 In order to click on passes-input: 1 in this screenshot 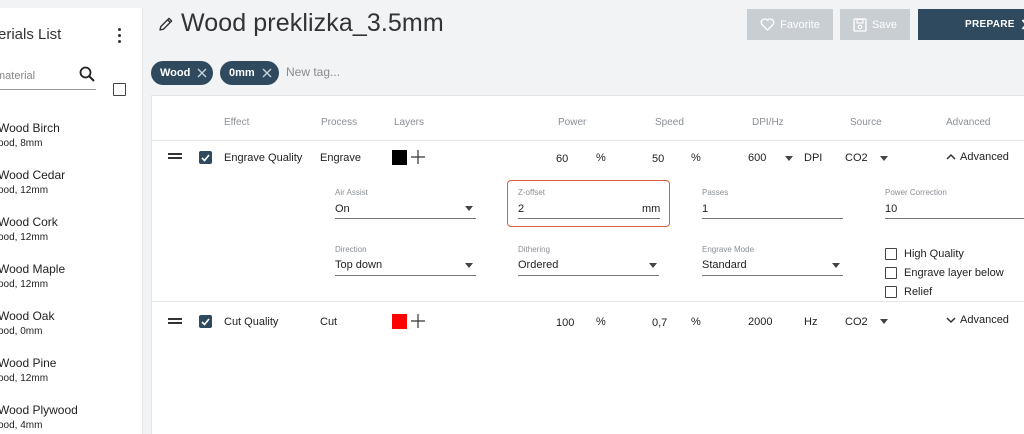, I will do `click(705, 209)`.